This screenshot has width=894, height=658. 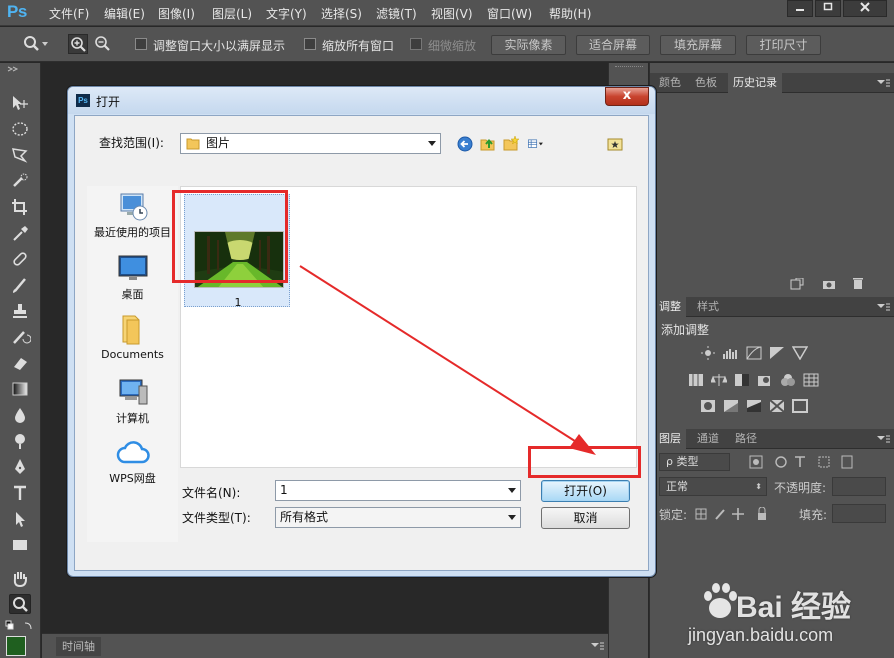 What do you see at coordinates (797, 284) in the screenshot?
I see `new-document-from-state-icon` at bounding box center [797, 284].